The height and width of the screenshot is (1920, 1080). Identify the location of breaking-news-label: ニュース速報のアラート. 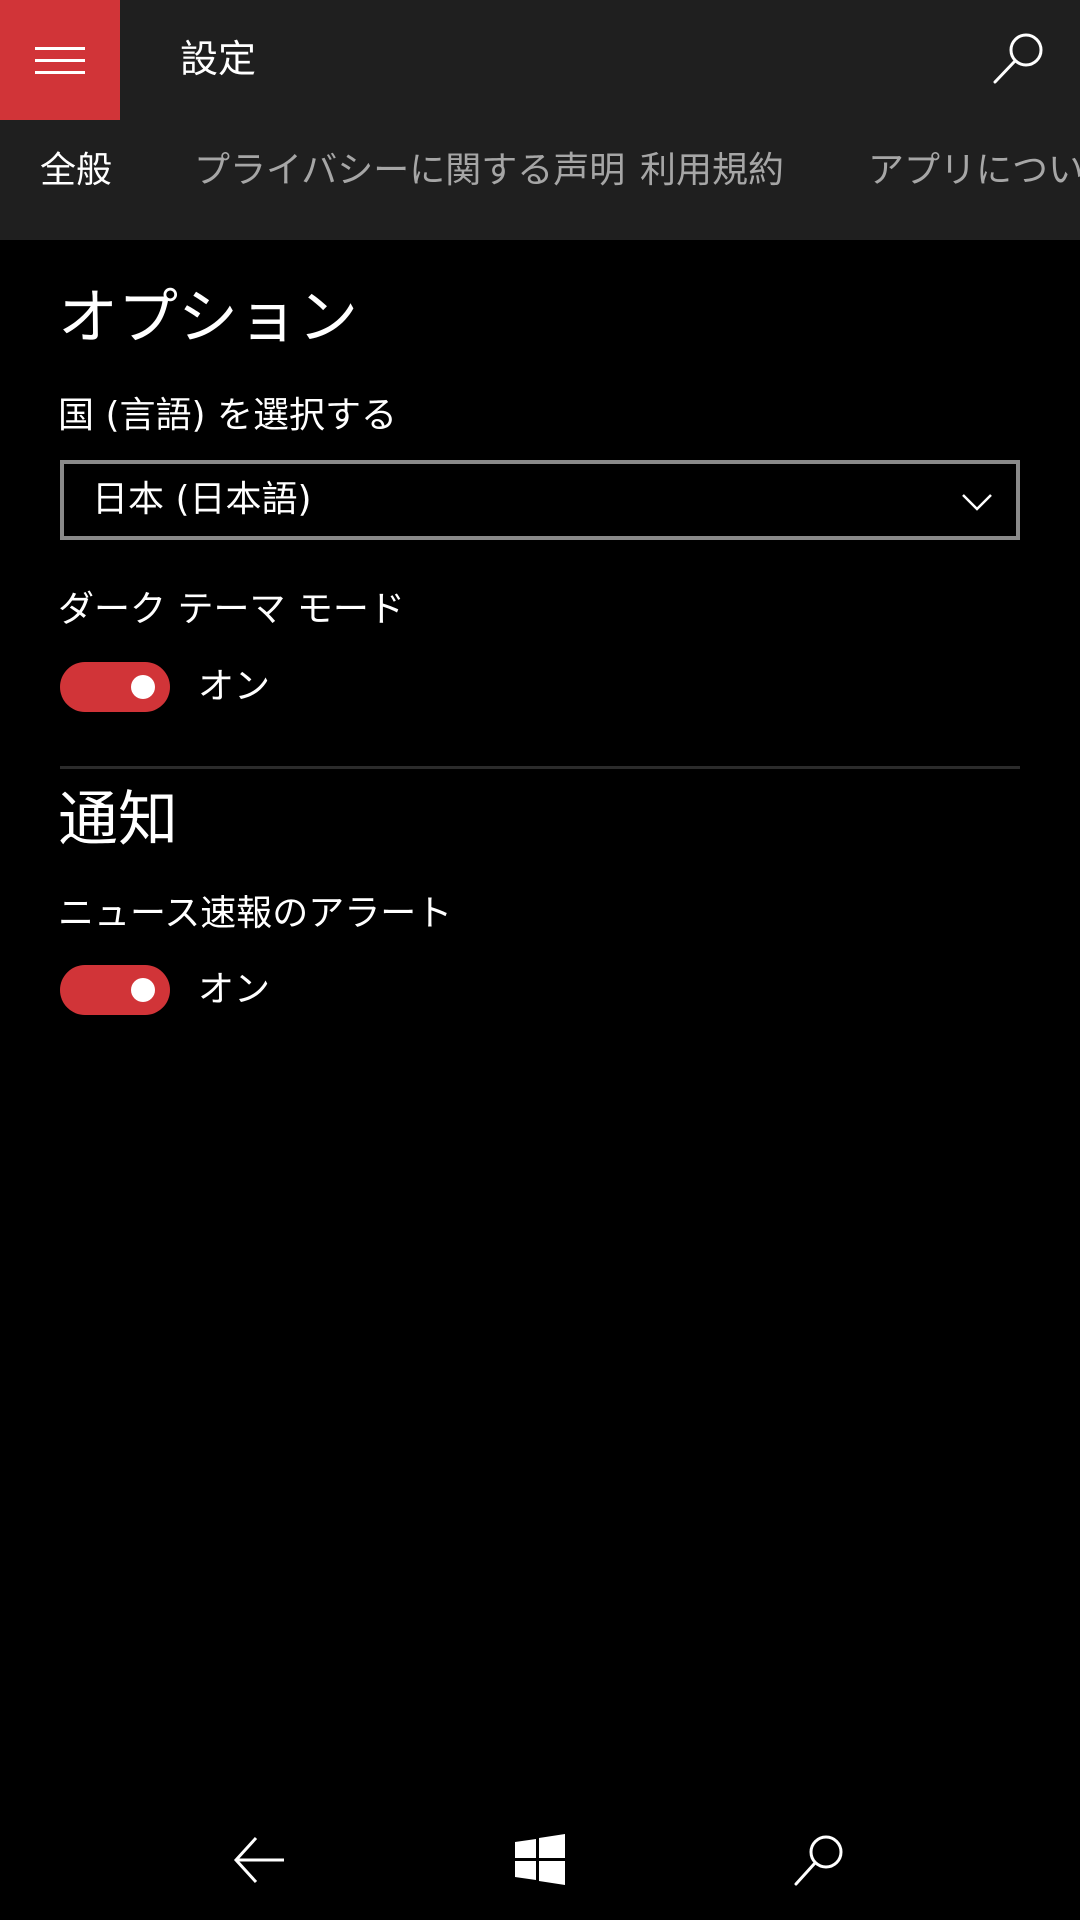
(255, 913).